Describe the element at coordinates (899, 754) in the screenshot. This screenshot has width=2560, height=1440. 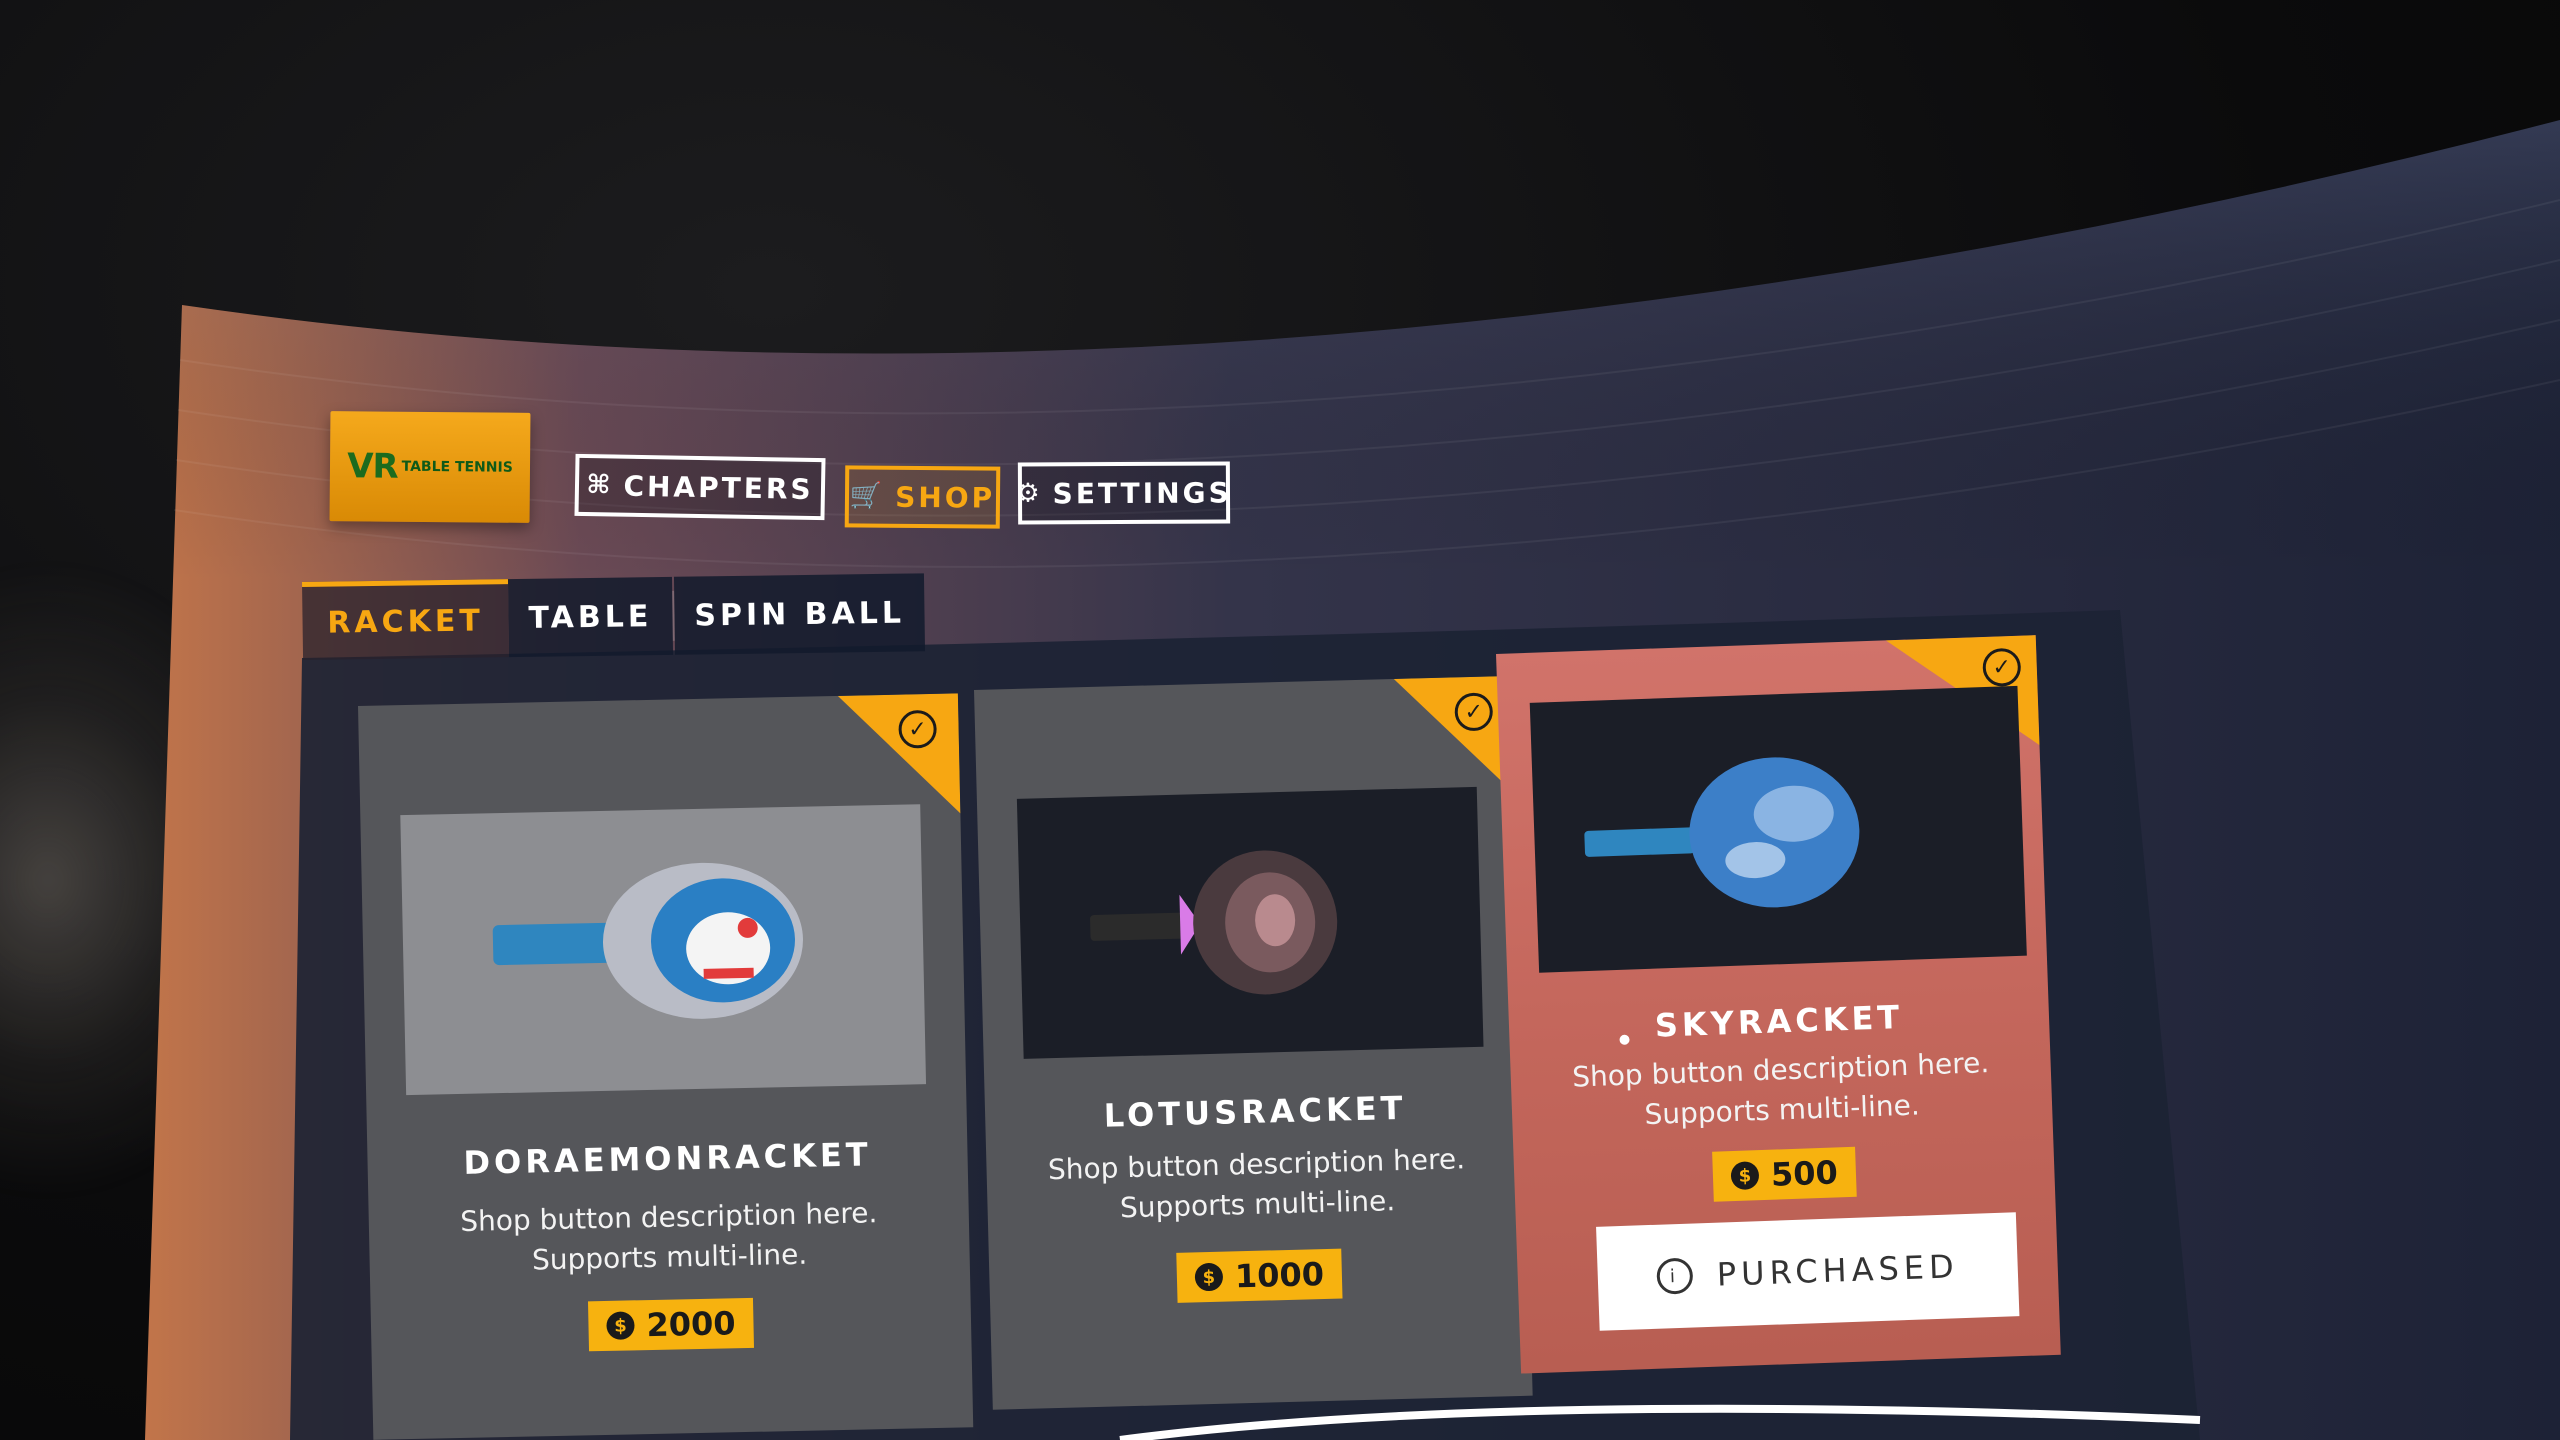
I see `owned-ribbon` at that location.